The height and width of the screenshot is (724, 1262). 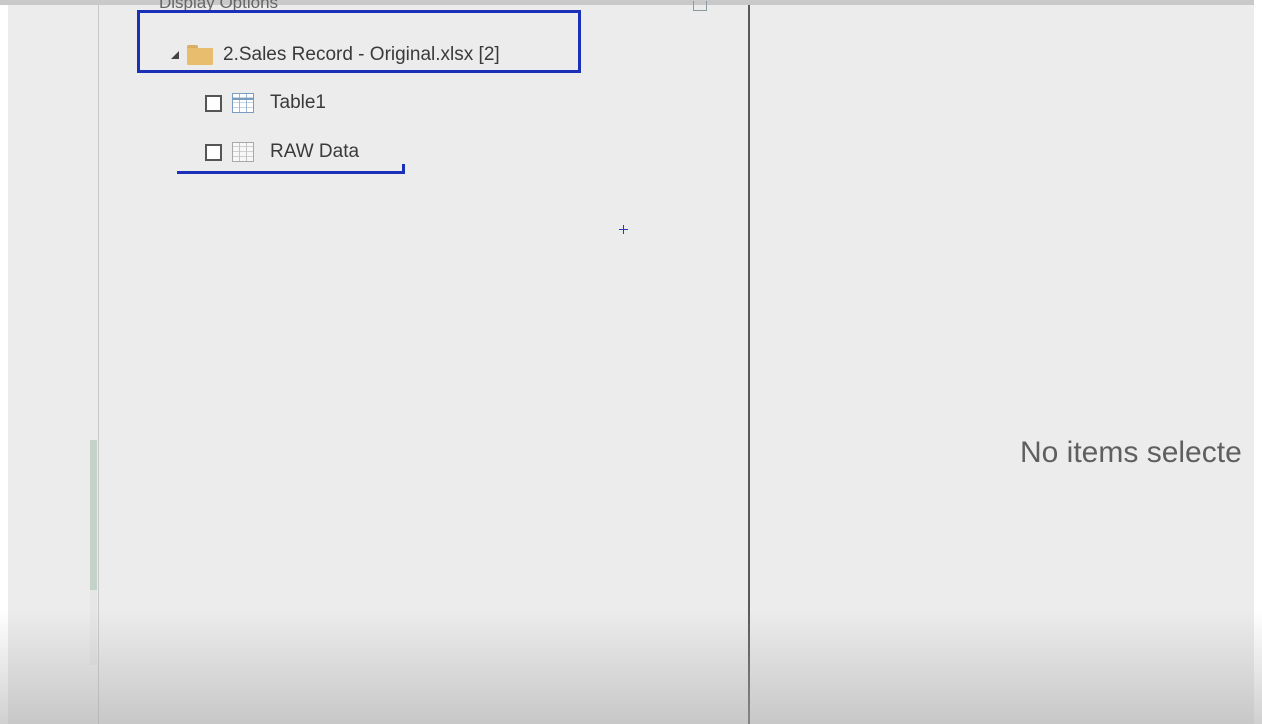 I want to click on tree-item-raw-data: RAW Data, so click(x=282, y=152).